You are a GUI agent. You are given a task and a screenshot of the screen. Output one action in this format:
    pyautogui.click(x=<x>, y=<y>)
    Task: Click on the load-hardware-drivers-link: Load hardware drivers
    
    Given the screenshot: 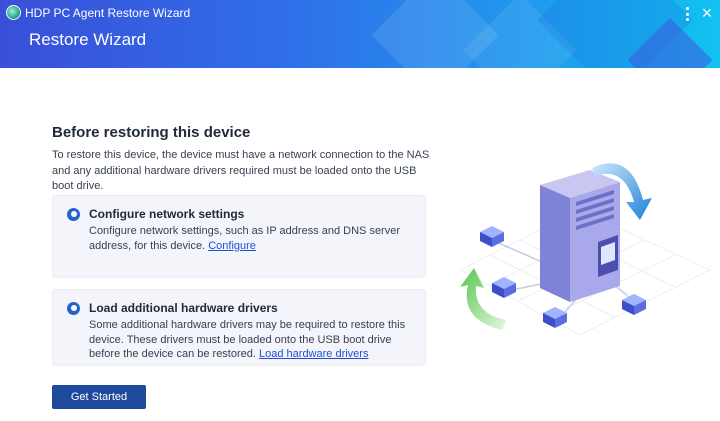 What is the action you would take?
    pyautogui.click(x=313, y=354)
    